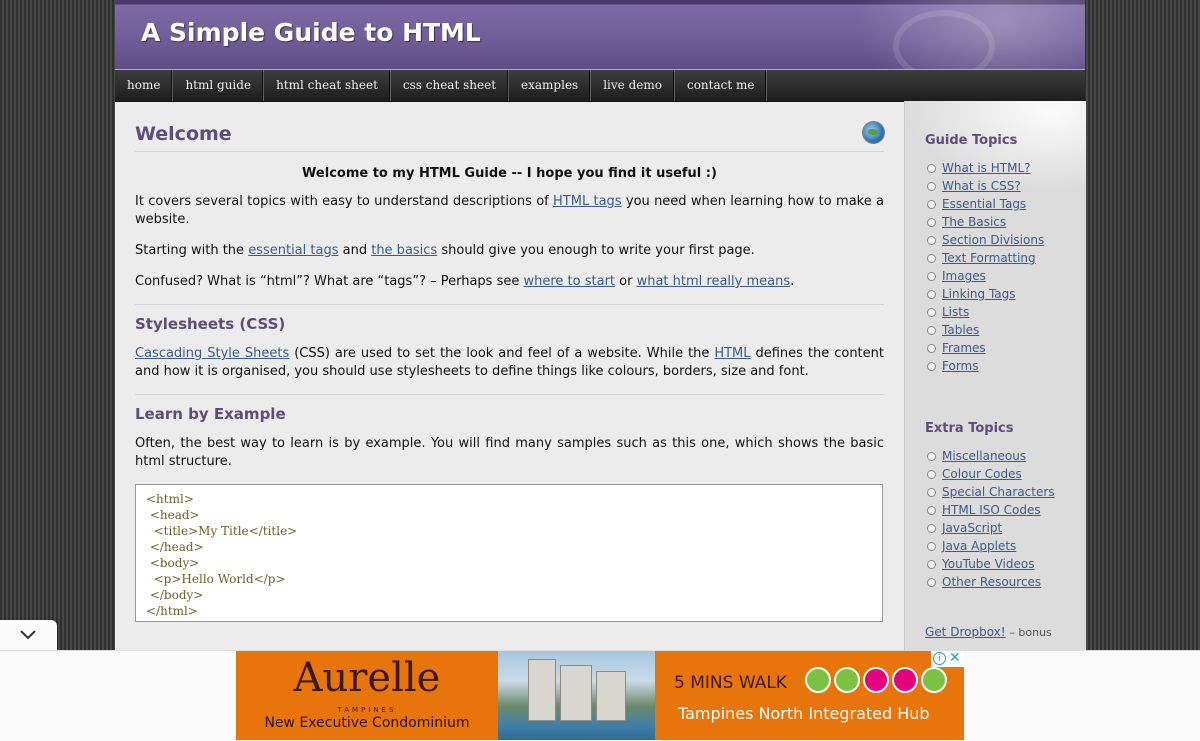 Image resolution: width=1200 pixels, height=741 pixels. Describe the element at coordinates (988, 564) in the screenshot. I see `sidebar-link-youtube-videos: YouTube Videos` at that location.